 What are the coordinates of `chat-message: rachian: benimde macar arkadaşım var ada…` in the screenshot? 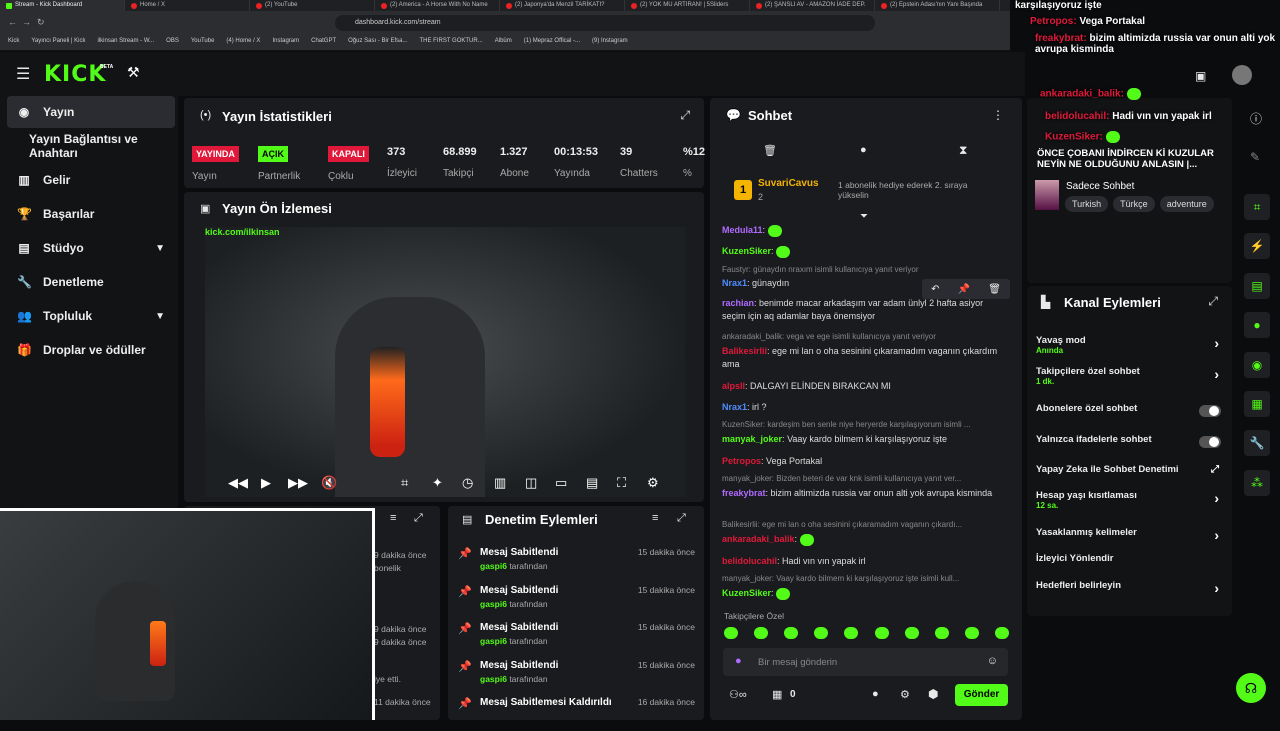 It's located at (864, 310).